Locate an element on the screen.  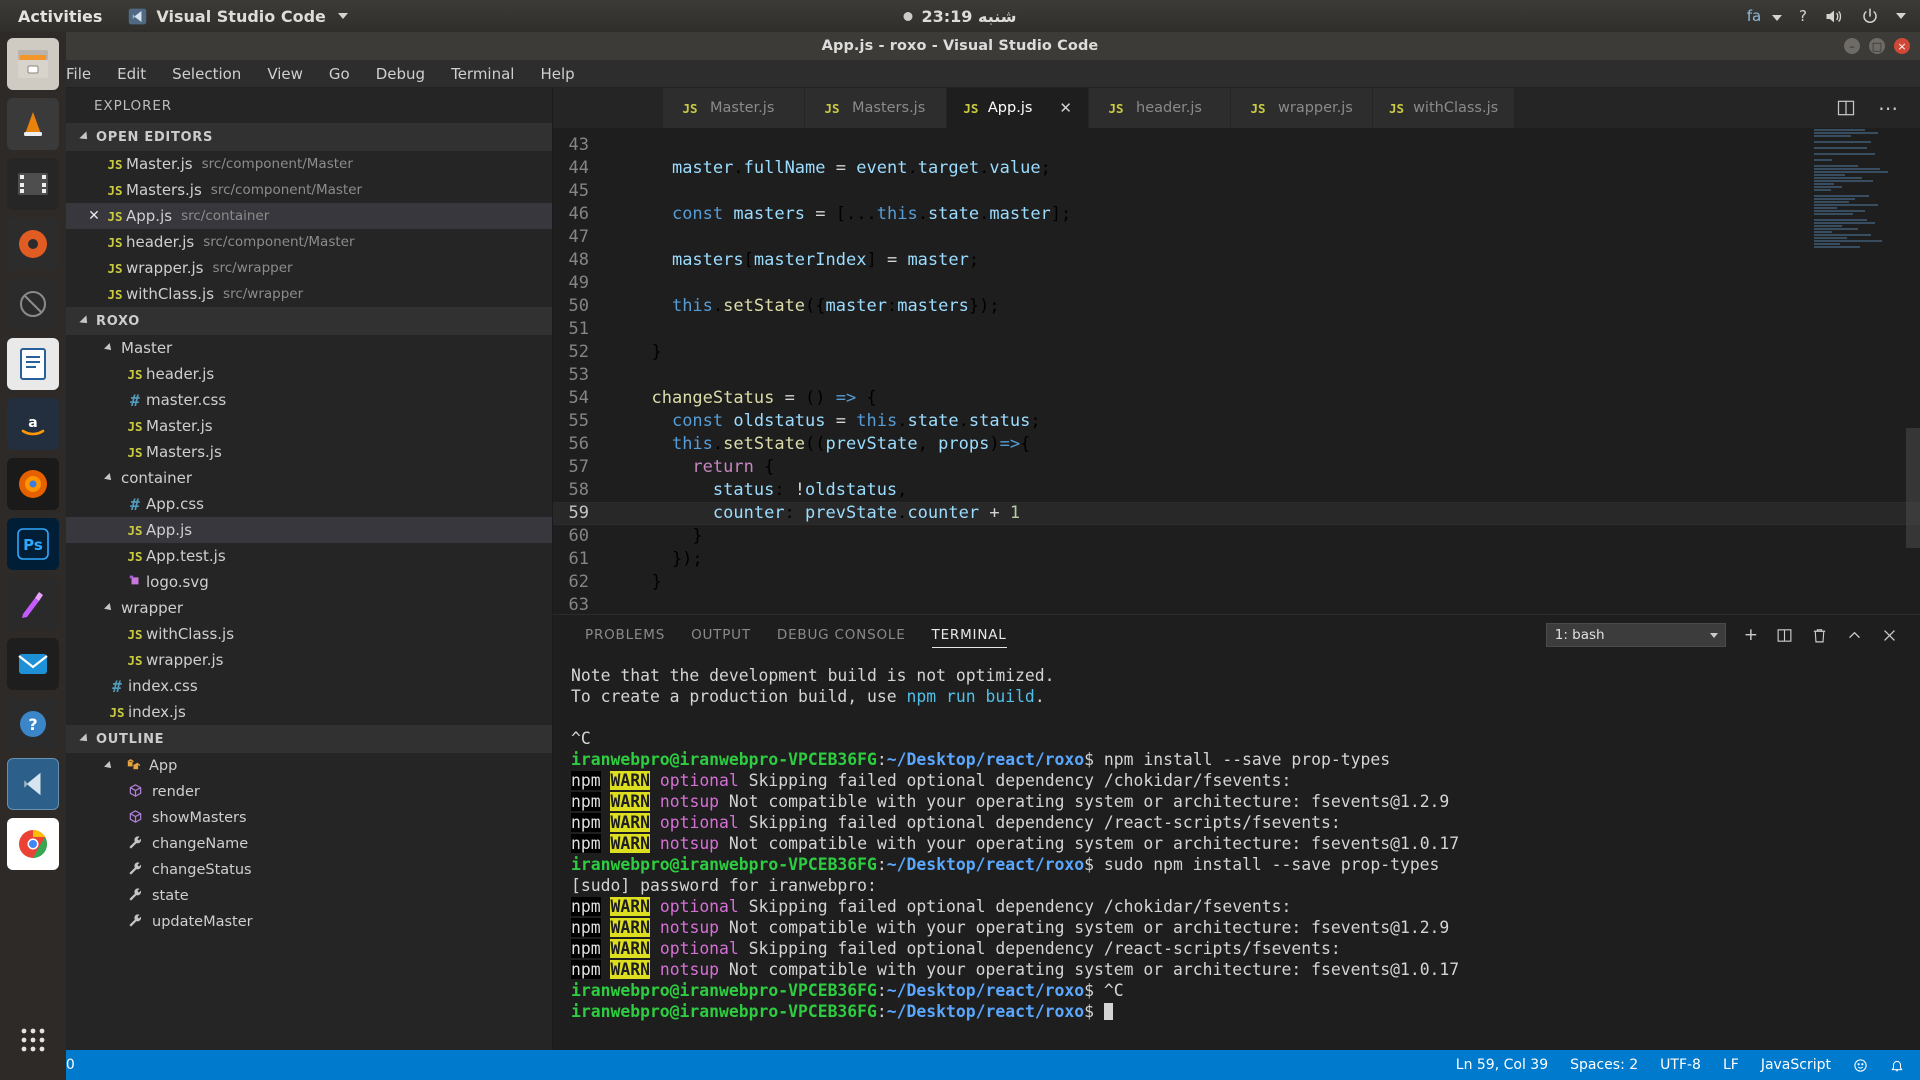
editor-tab-wrapper-js: JS wrapper.js is located at coordinates (1302, 108).